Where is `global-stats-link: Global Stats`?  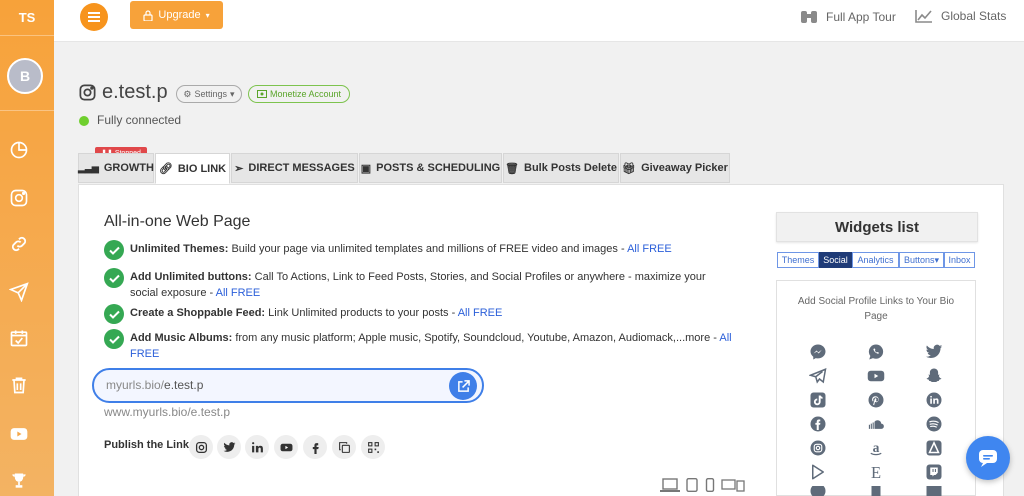 global-stats-link: Global Stats is located at coordinates (960, 16).